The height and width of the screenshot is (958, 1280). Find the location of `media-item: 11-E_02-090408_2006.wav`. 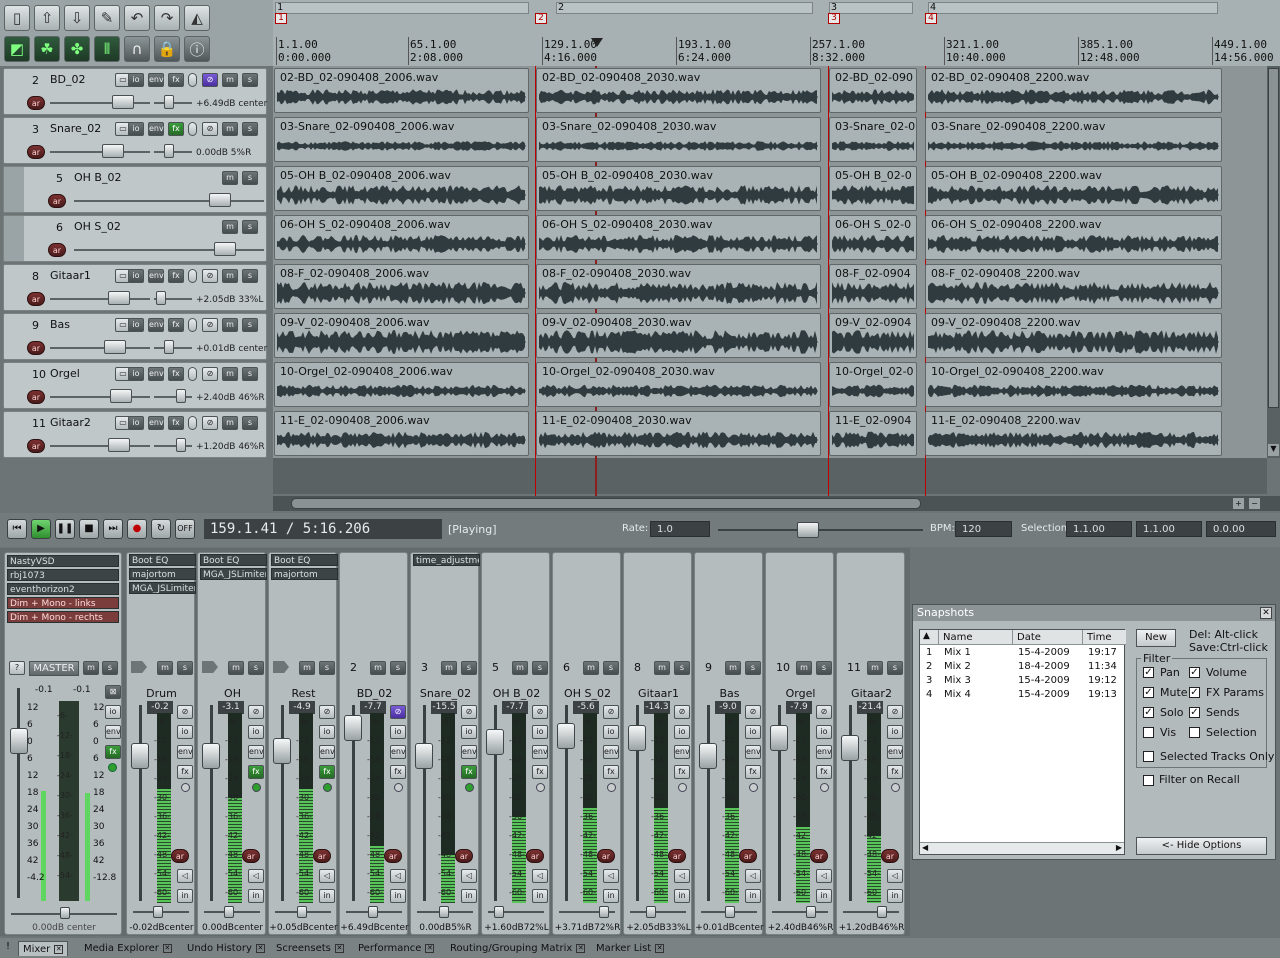

media-item: 11-E_02-090408_2006.wav is located at coordinates (401, 433).